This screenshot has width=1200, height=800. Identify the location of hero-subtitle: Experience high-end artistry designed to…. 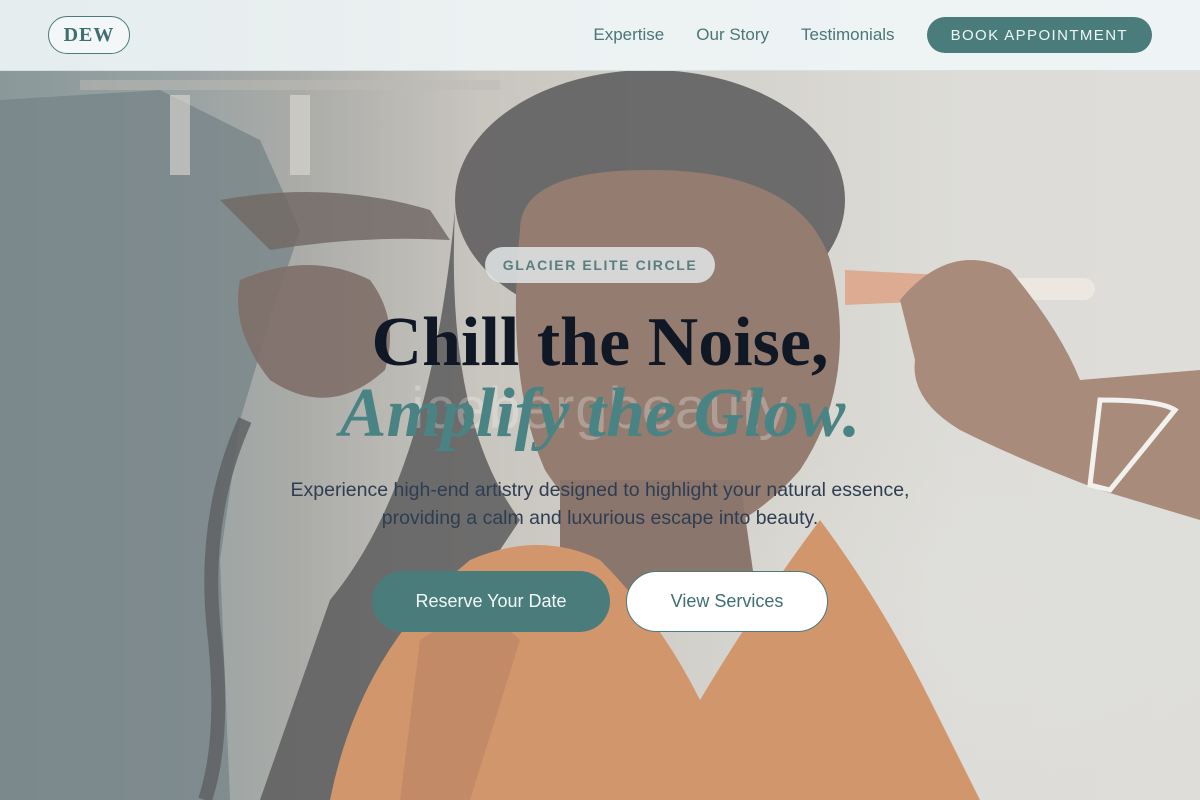
(600, 504).